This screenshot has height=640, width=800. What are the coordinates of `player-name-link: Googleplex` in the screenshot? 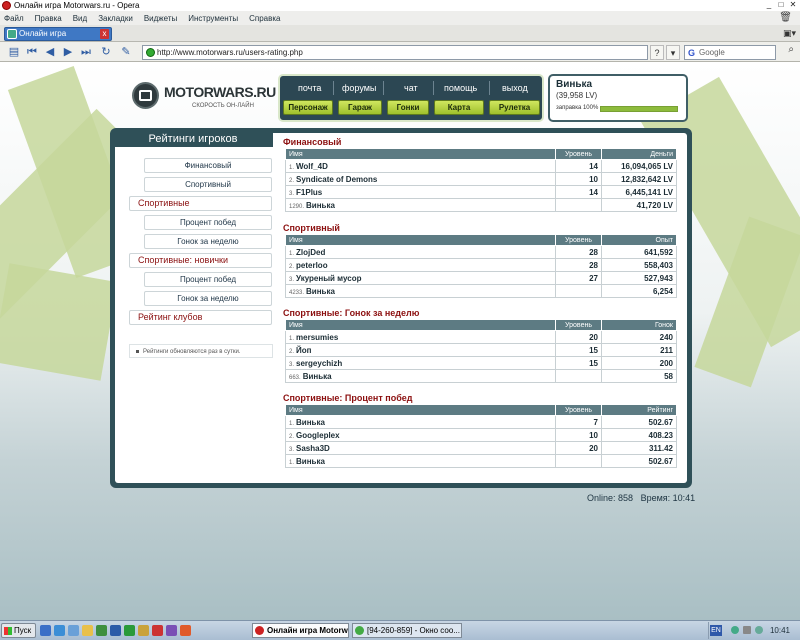 It's located at (318, 435).